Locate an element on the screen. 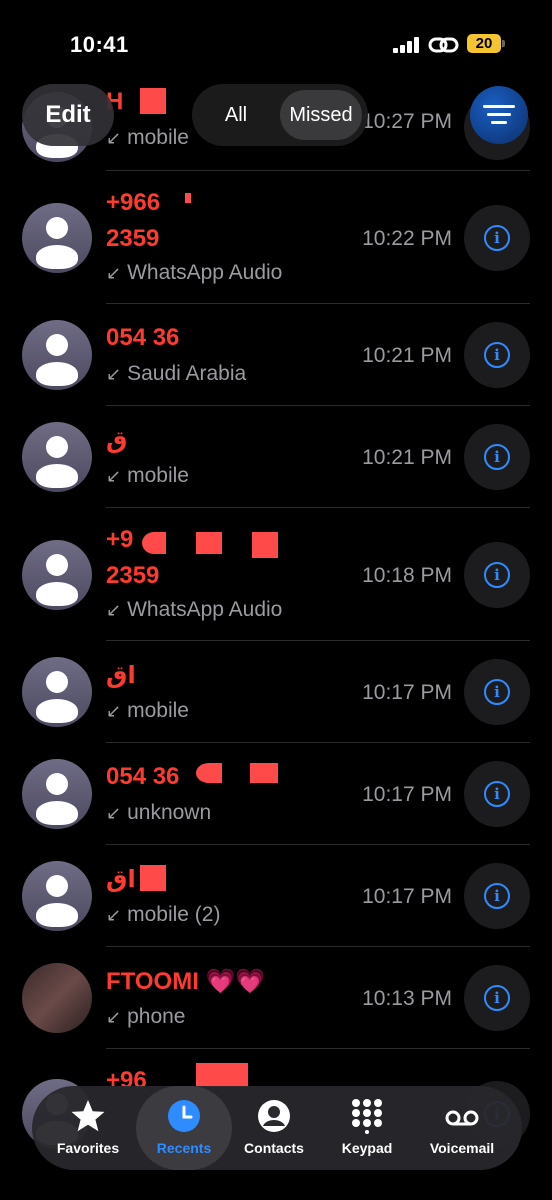  top-toolbar: Edit All Missed is located at coordinates (276, 115).